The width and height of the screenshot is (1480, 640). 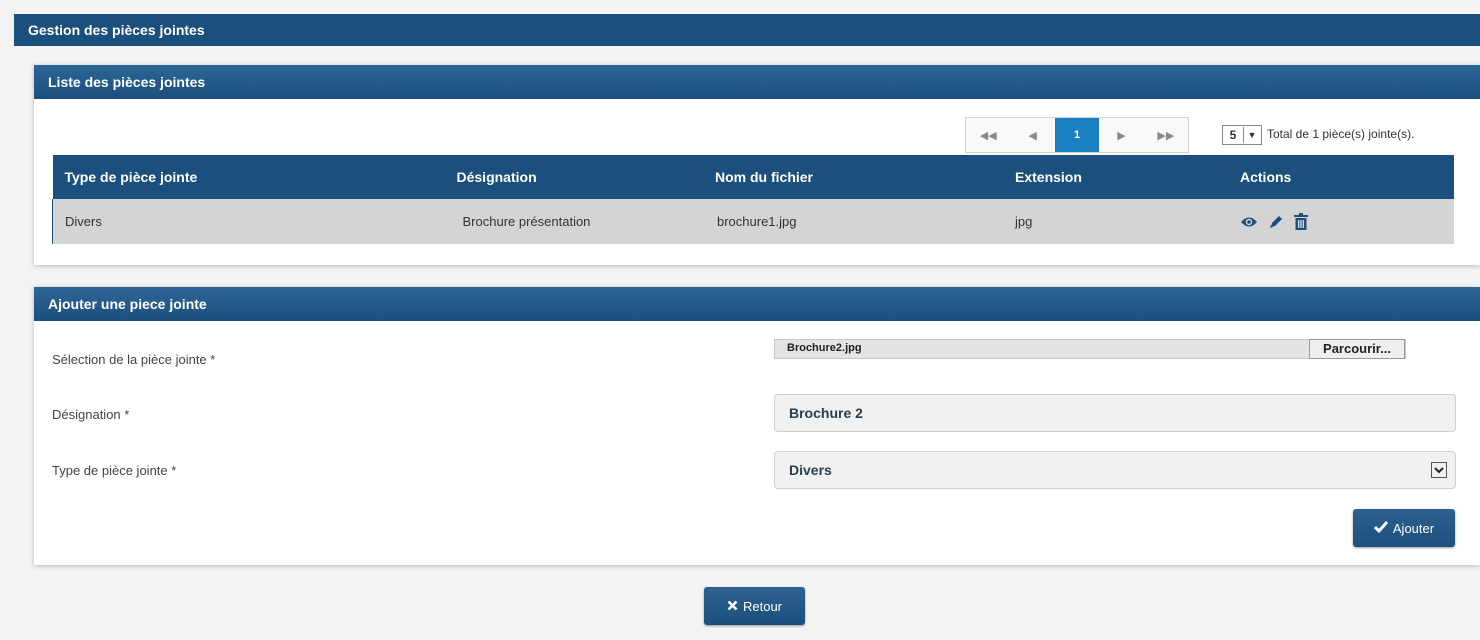 What do you see at coordinates (1115, 221) in the screenshot?
I see `cell-extension: jpg` at bounding box center [1115, 221].